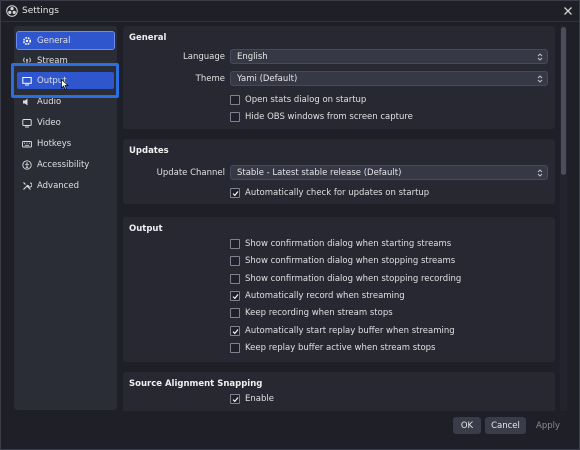 This screenshot has width=580, height=450. I want to click on checkbox-label: Enable, so click(259, 399).